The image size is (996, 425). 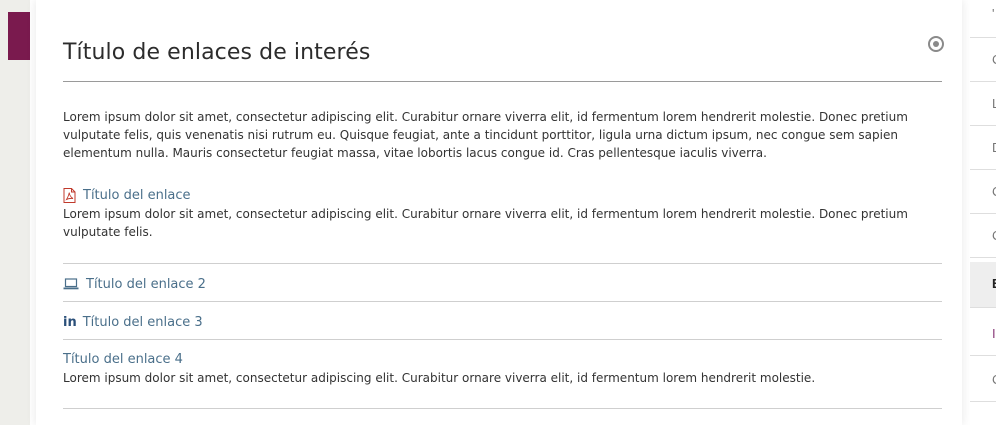 What do you see at coordinates (983, 334) in the screenshot?
I see `side-menu-item: I` at bounding box center [983, 334].